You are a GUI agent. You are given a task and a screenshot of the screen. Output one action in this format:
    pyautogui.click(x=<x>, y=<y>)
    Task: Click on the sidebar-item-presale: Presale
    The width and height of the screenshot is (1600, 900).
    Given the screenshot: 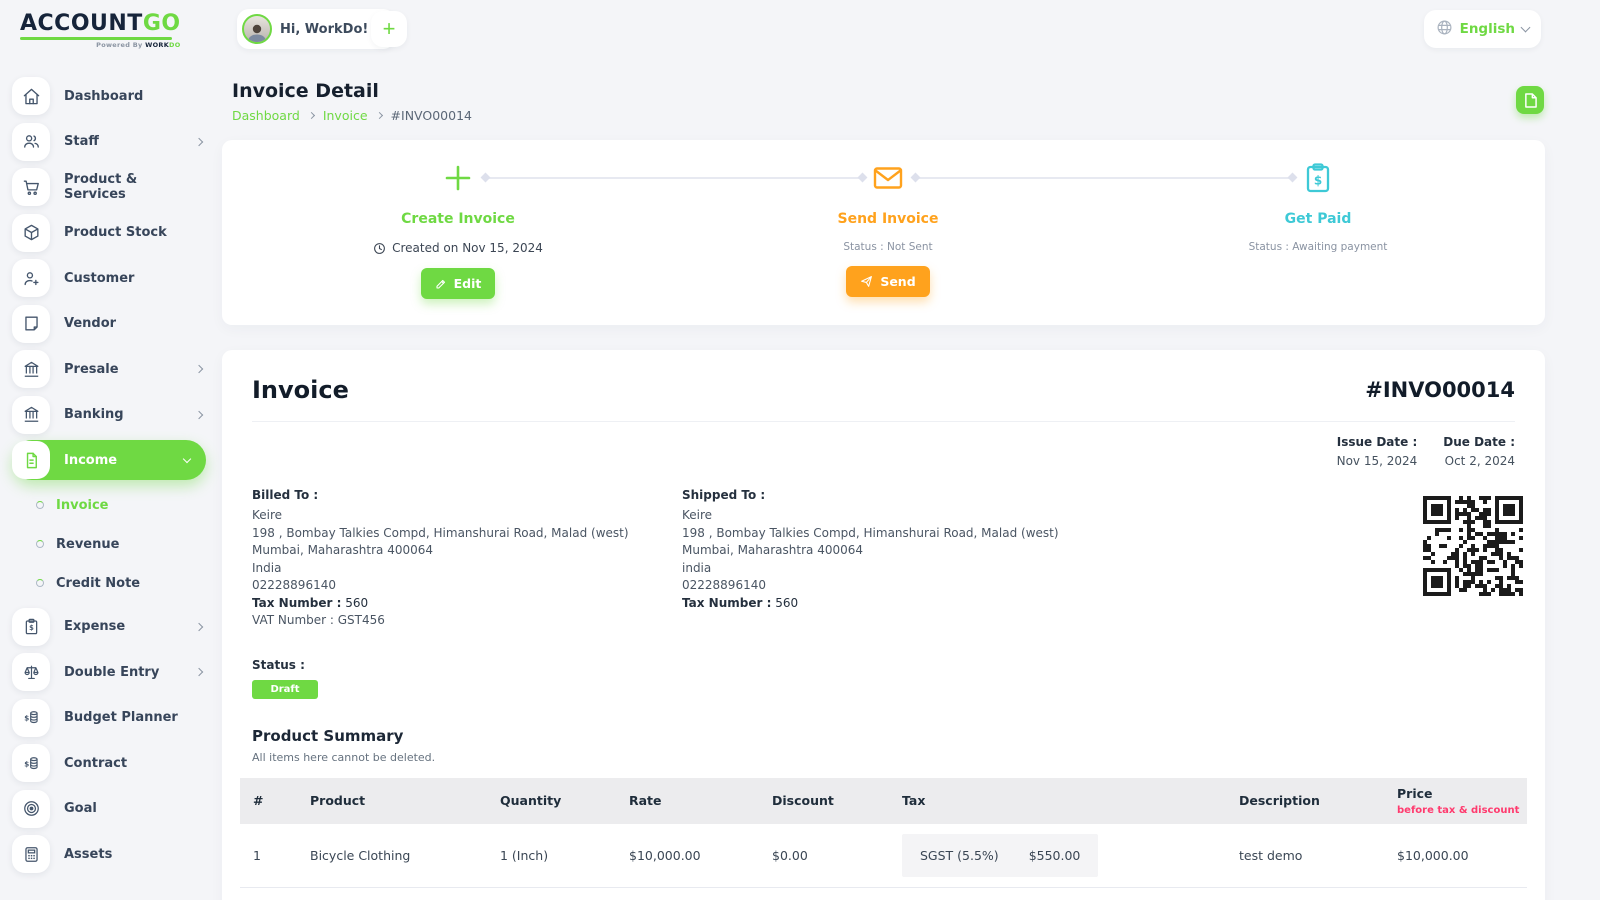 What is the action you would take?
    pyautogui.click(x=116, y=369)
    